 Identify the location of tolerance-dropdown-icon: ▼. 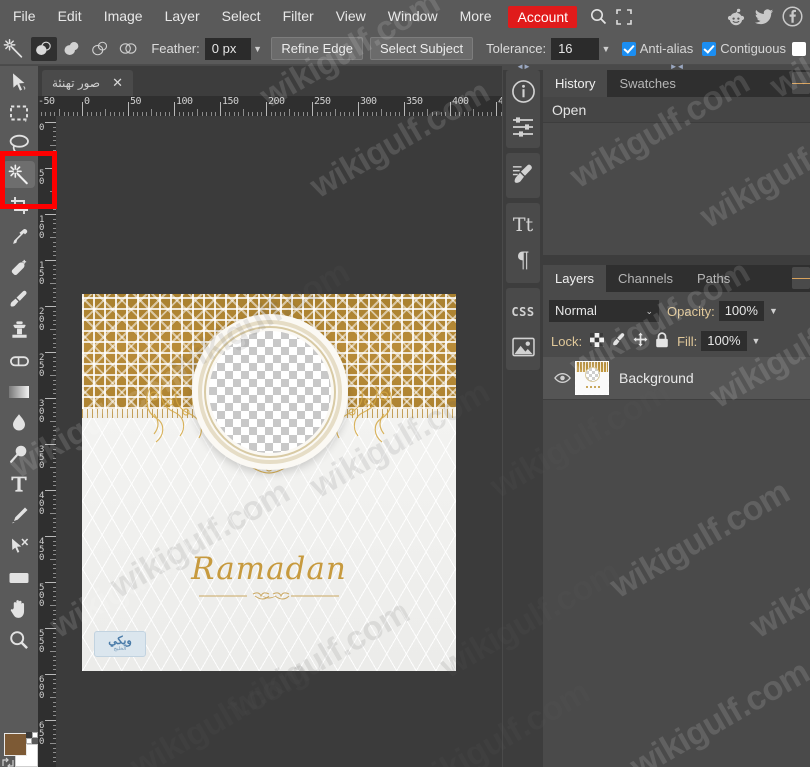
(606, 49).